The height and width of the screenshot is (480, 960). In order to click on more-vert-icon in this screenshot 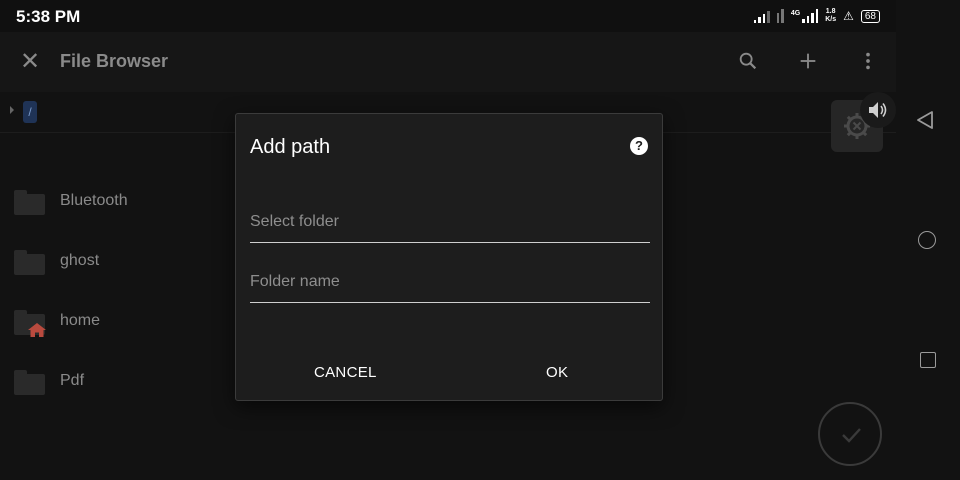, I will do `click(868, 62)`.